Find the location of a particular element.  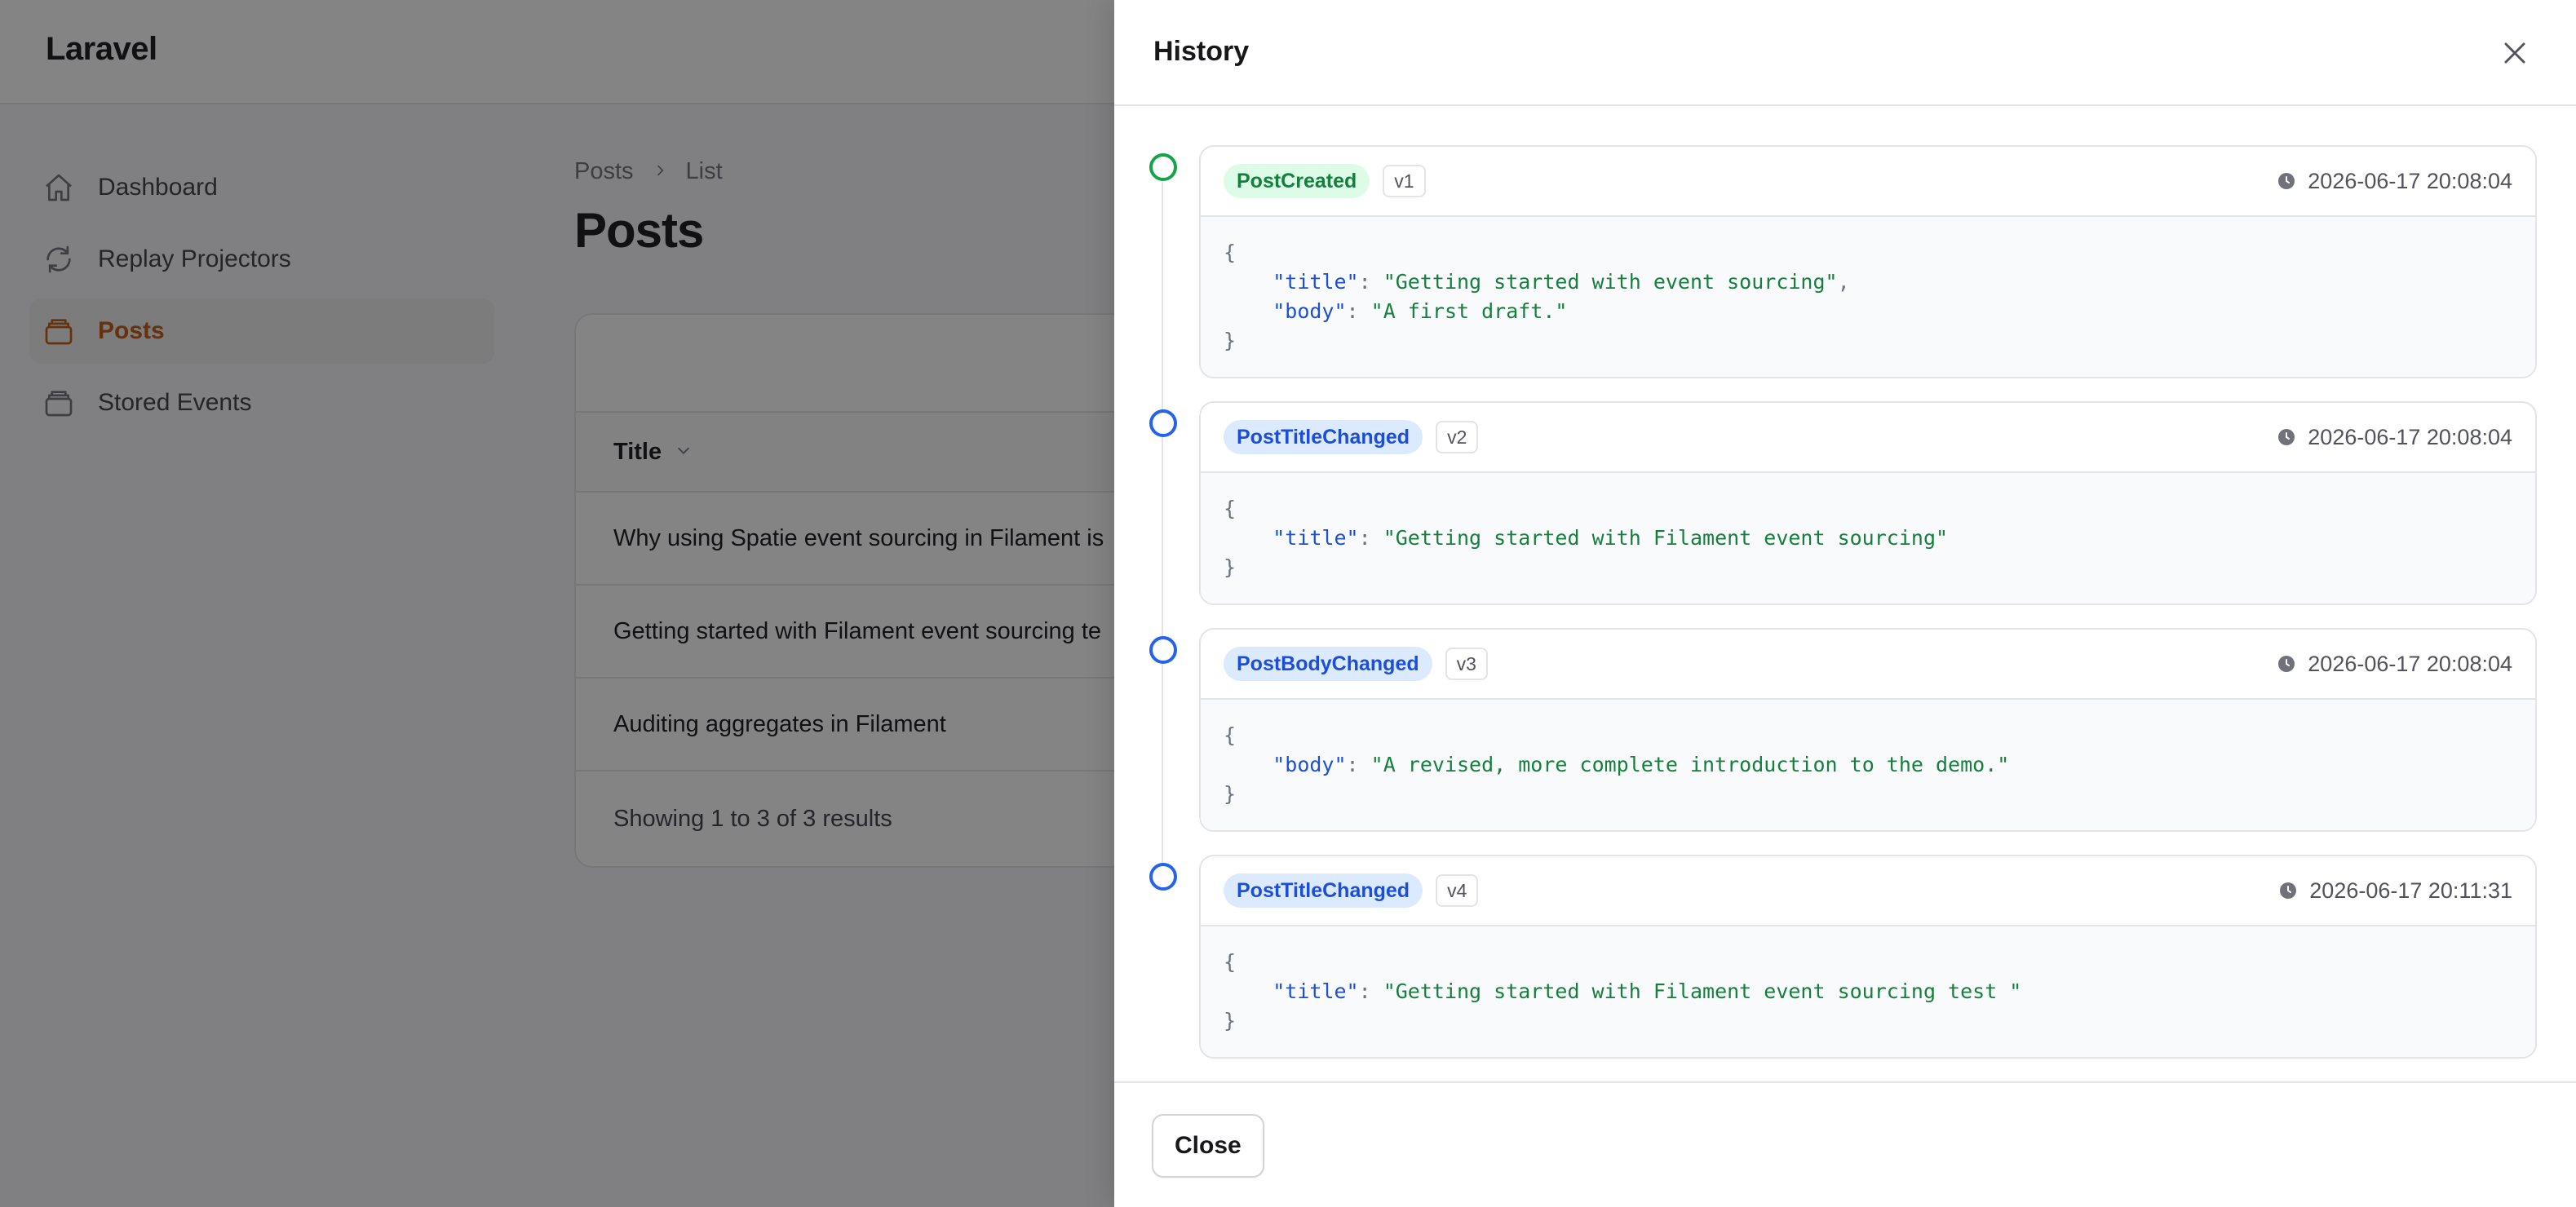

version-badge: v4 is located at coordinates (1457, 891).